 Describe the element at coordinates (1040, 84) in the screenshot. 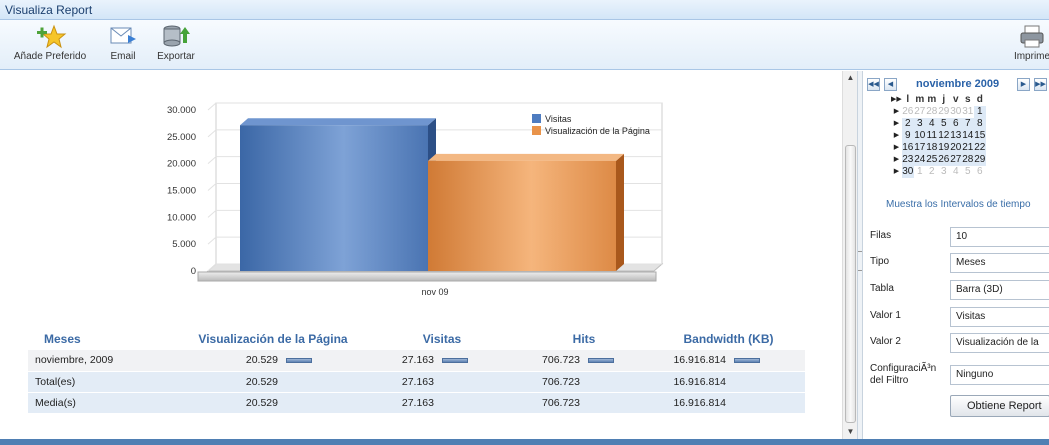

I see `next-year-button: ▶▶` at that location.